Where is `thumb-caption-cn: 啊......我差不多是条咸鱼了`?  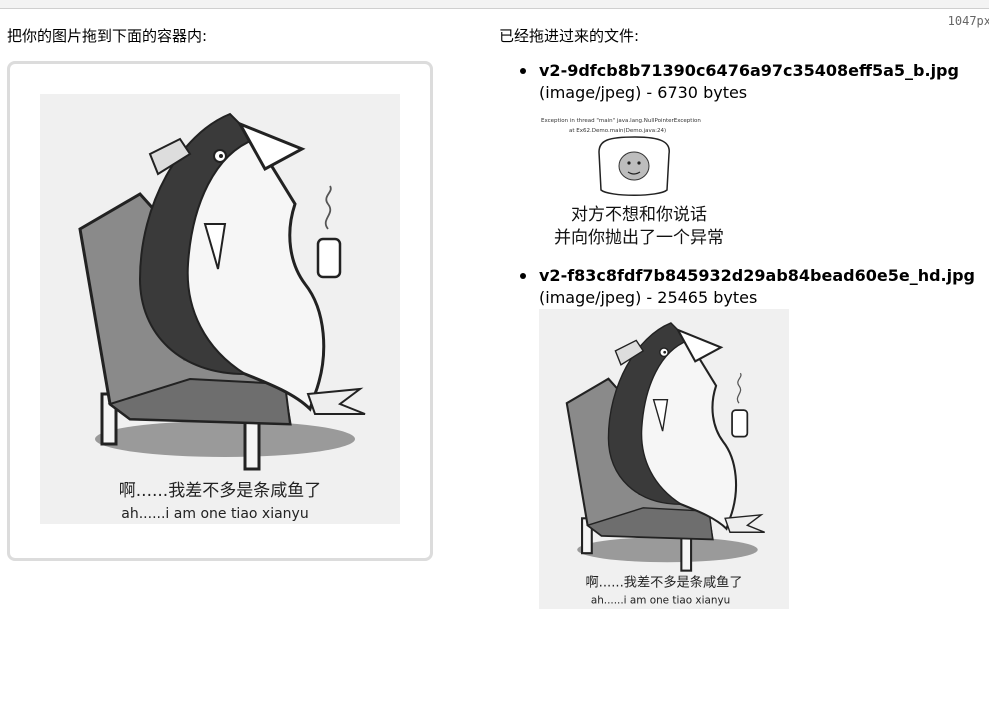
thumb-caption-cn: 啊......我差不多是条咸鱼了 is located at coordinates (663, 582).